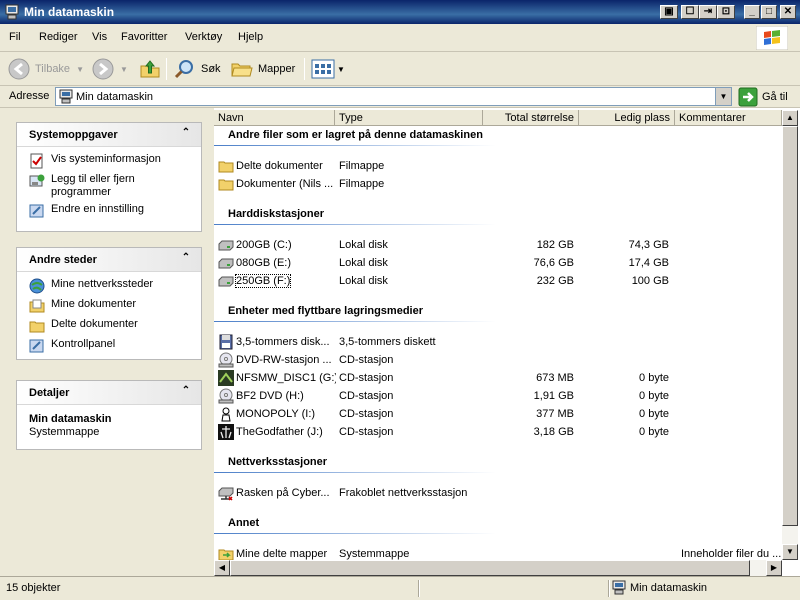  What do you see at coordinates (498, 360) in the screenshot?
I see `list-item: DVD-RW-stasjon ... CD-stasjon` at bounding box center [498, 360].